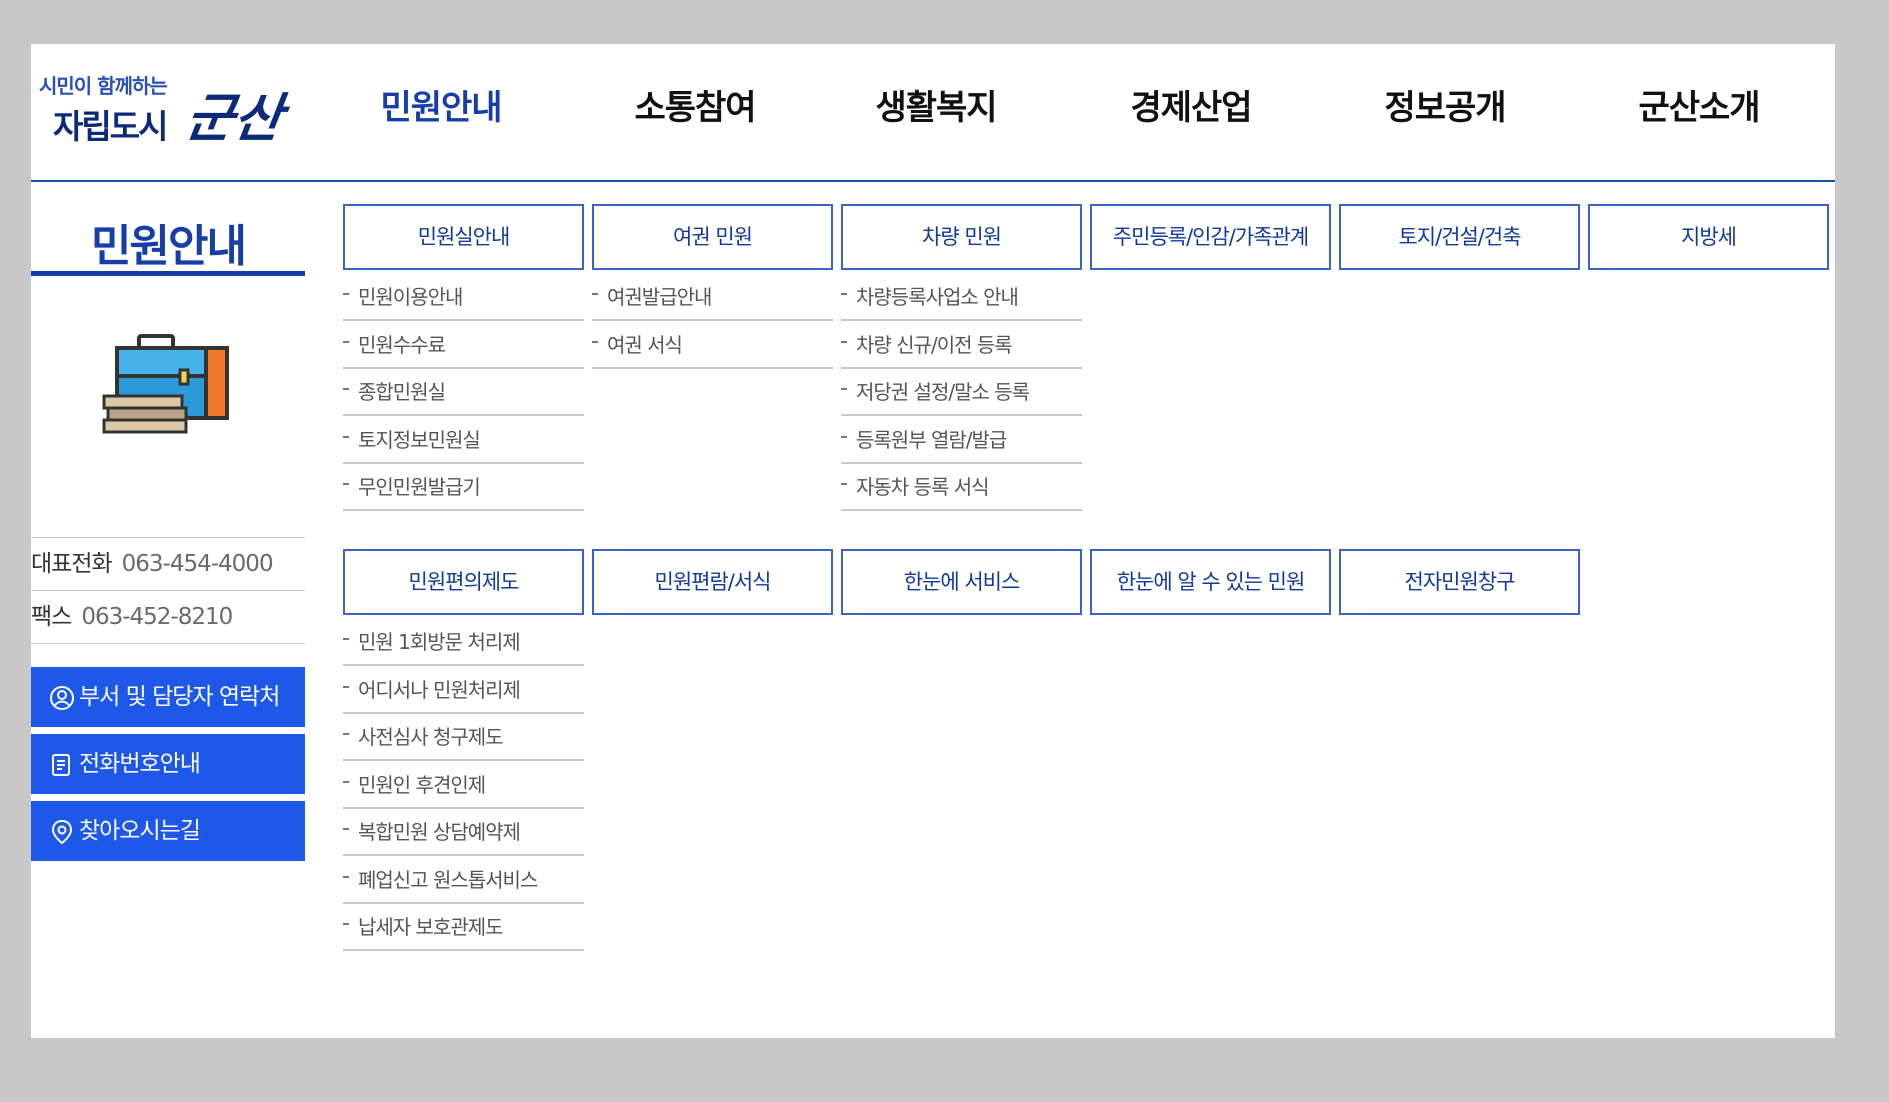 The width and height of the screenshot is (1889, 1102). What do you see at coordinates (712, 346) in the screenshot?
I see `submenu-item: 여권 서식` at bounding box center [712, 346].